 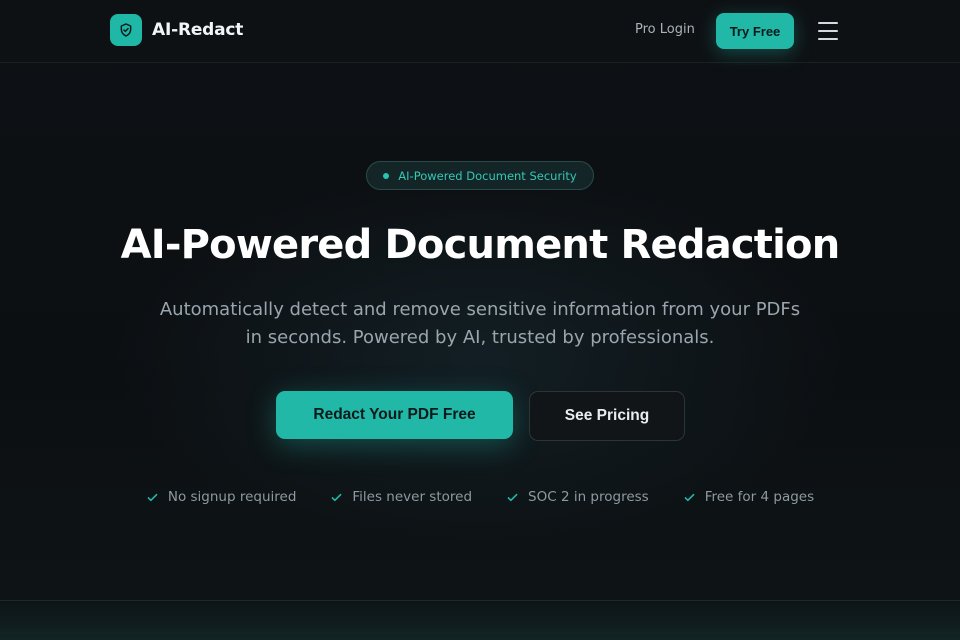 What do you see at coordinates (480, 245) in the screenshot?
I see `hero-title: AI-Powered Document Redaction` at bounding box center [480, 245].